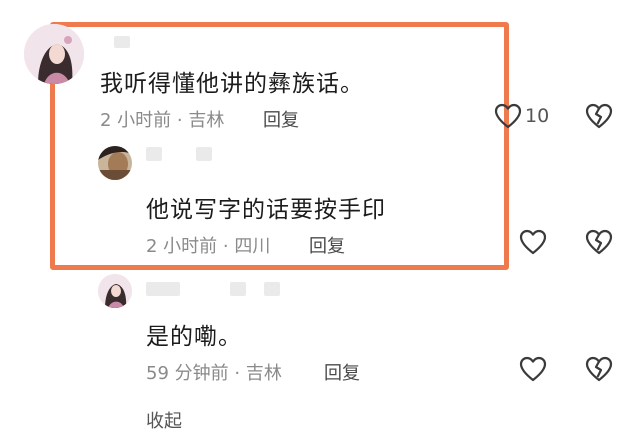 The image size is (640, 433). I want to click on comment-text: 我听得懂他讲的彝族话。, so click(232, 84).